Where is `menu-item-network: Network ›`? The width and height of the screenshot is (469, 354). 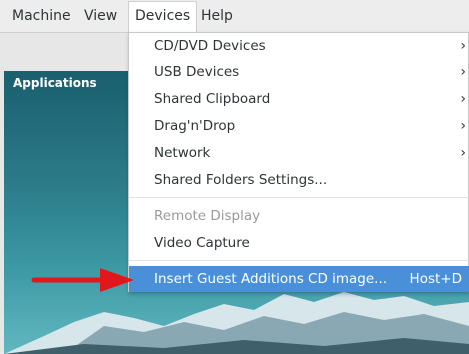 menu-item-network: Network › is located at coordinates (299, 153).